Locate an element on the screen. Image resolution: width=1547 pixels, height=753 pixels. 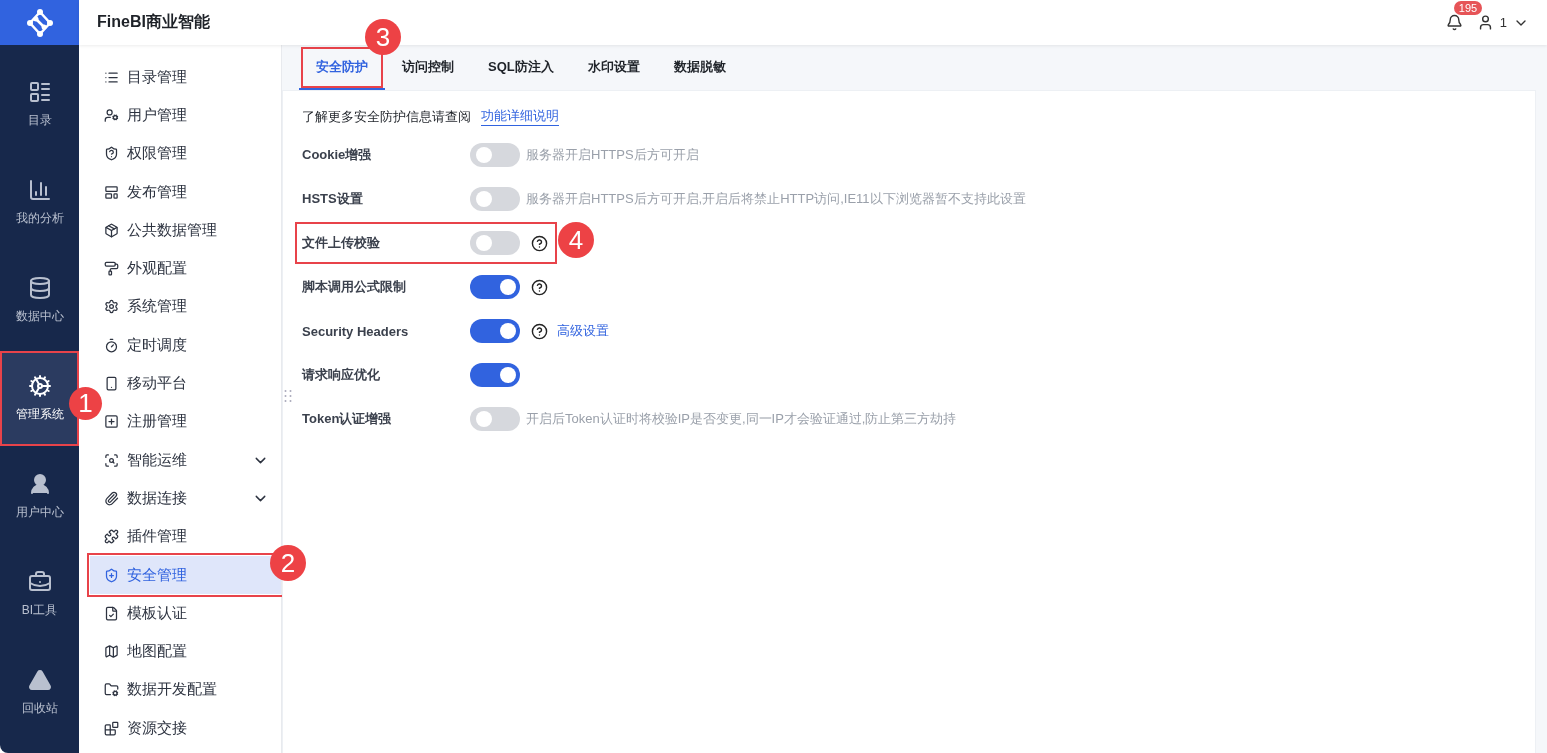
file-check-icon is located at coordinates (111, 613).